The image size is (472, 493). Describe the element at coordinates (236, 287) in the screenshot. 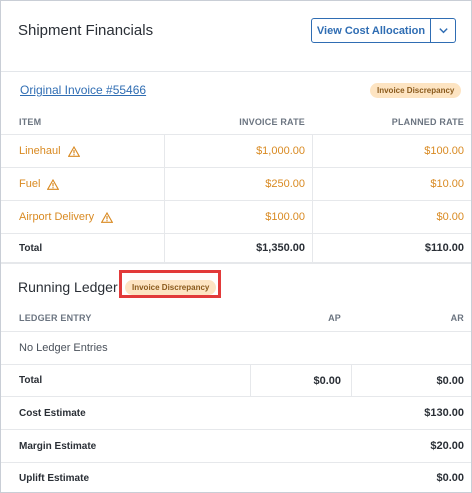

I see `running-ledger-header: Running Ledger Invoice Discrepancy` at that location.